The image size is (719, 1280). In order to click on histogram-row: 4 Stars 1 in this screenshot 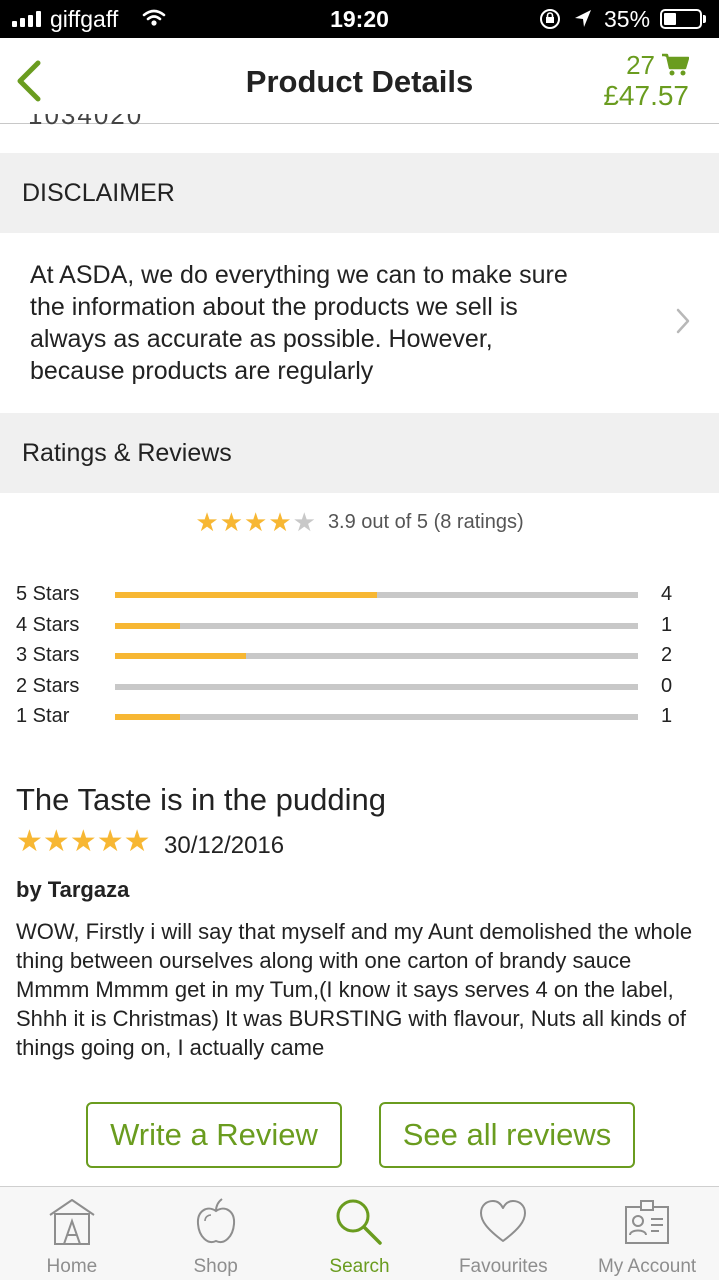, I will do `click(359, 626)`.